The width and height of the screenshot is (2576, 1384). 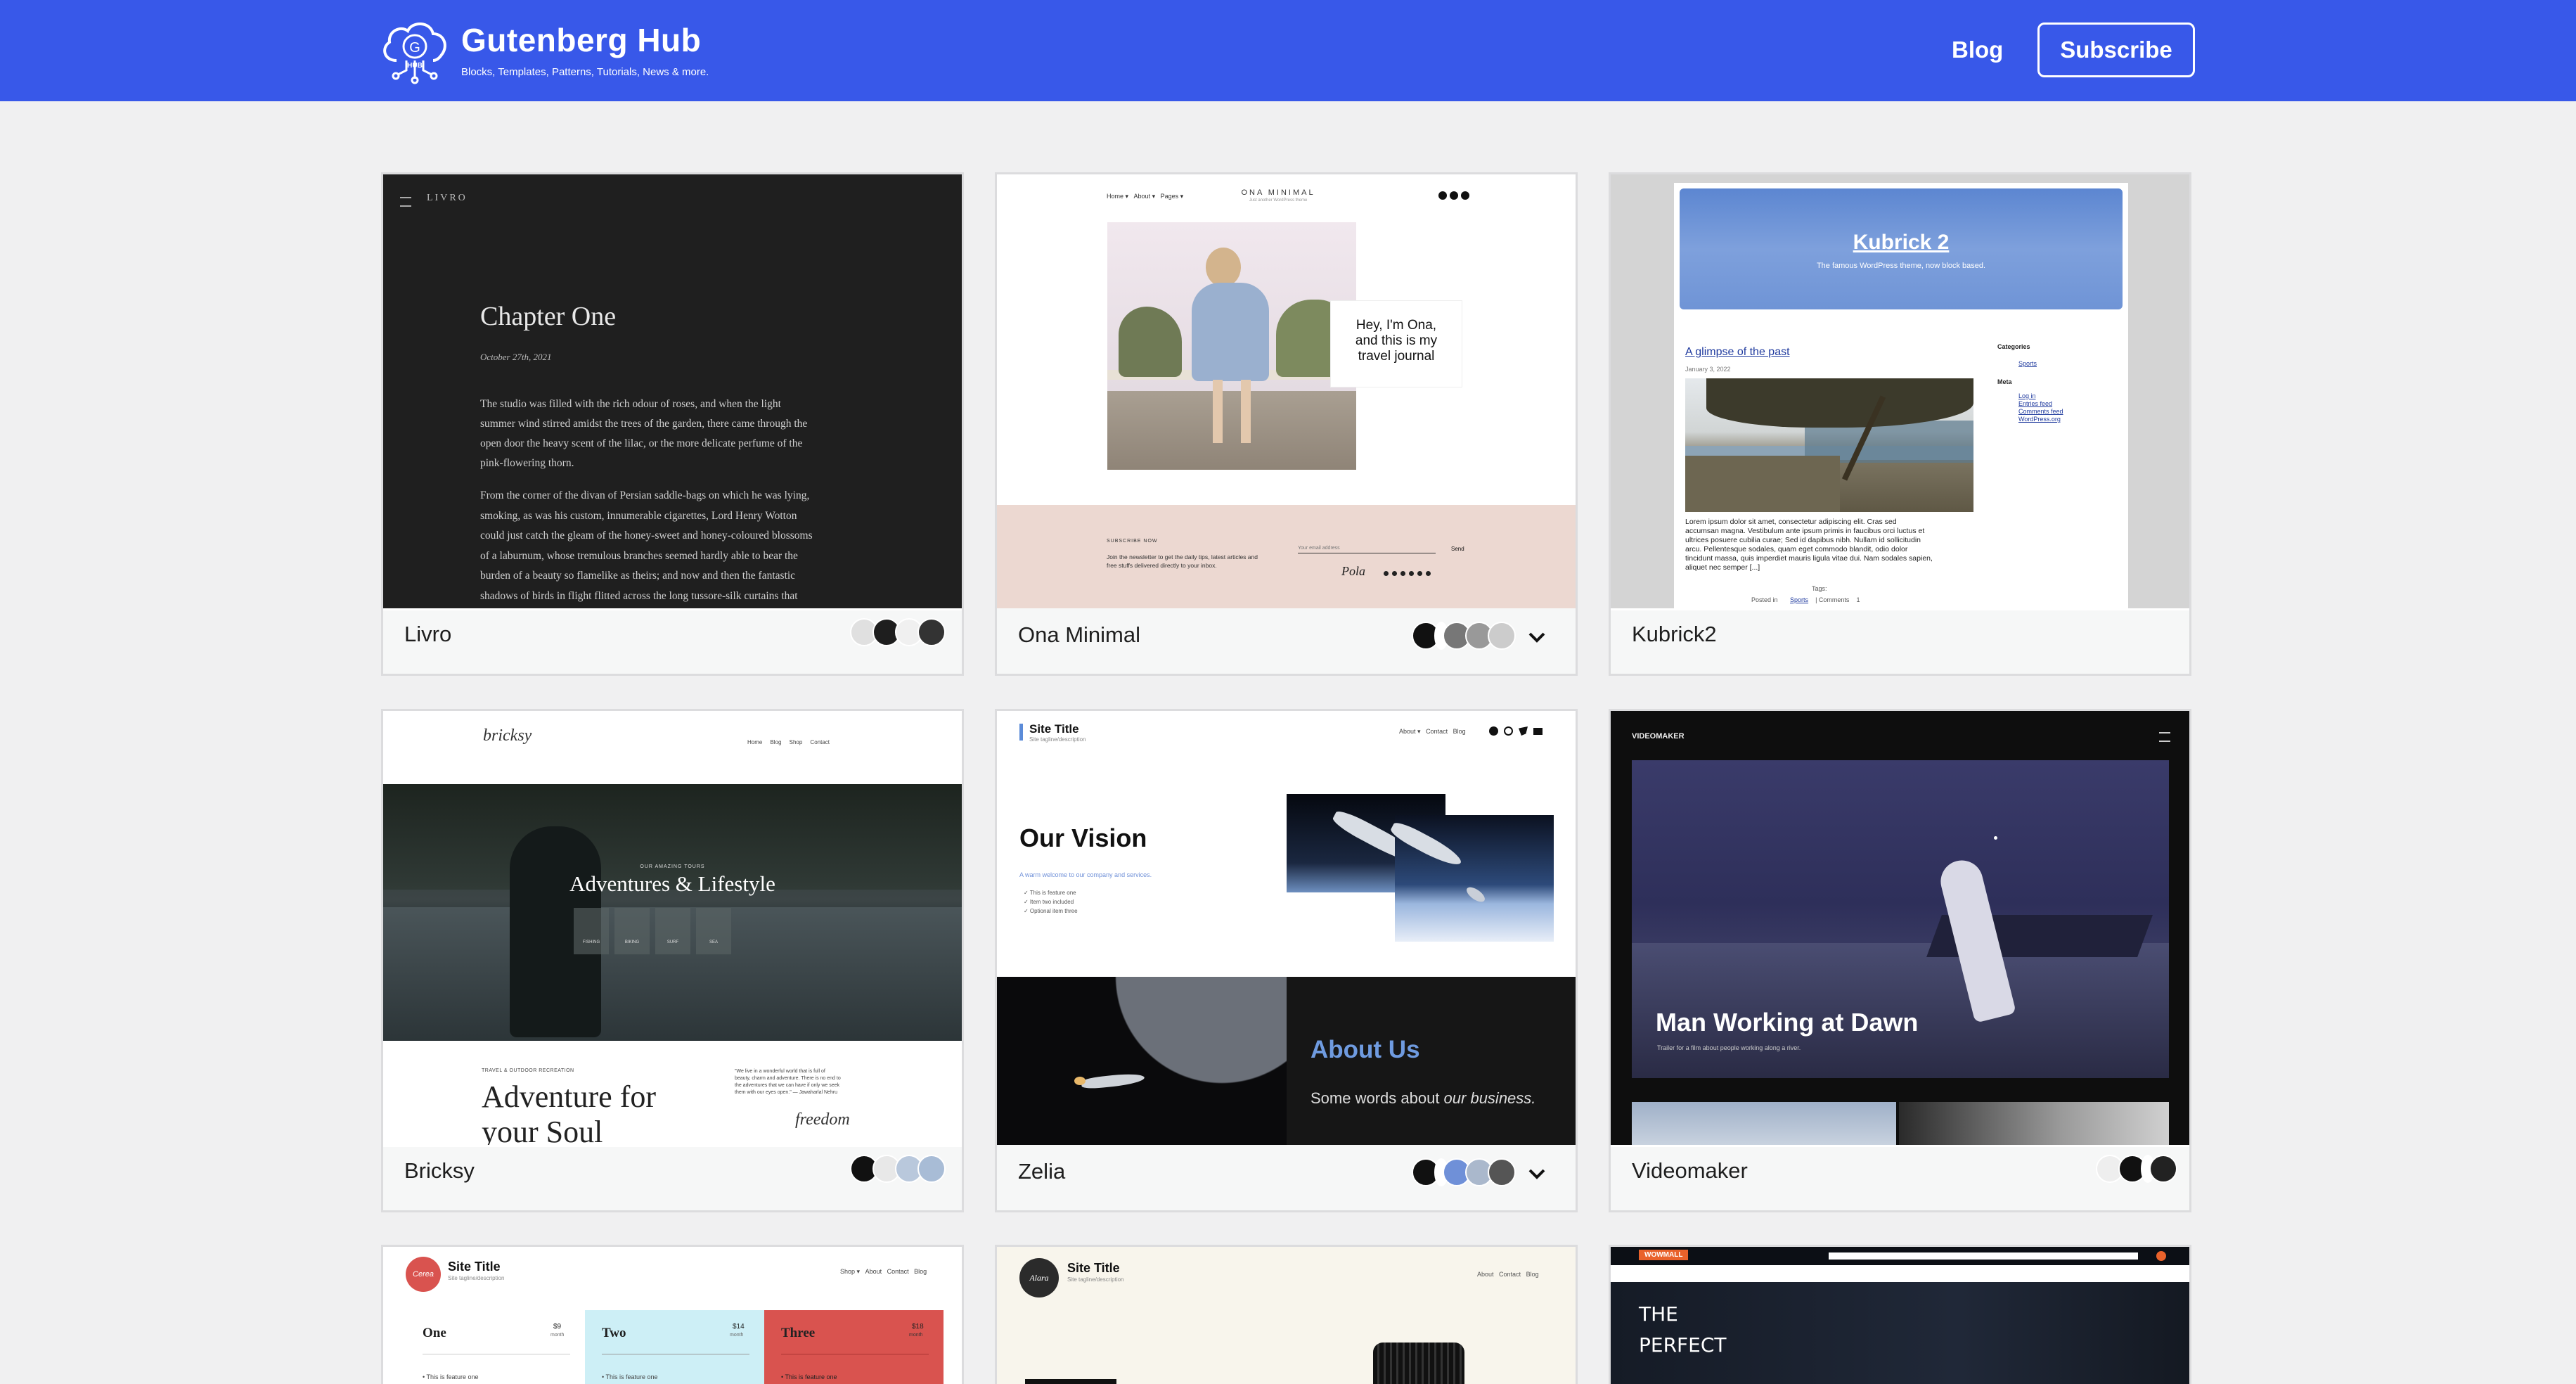 I want to click on ona-logo-sub: Just another WordPress theme, so click(x=1278, y=200).